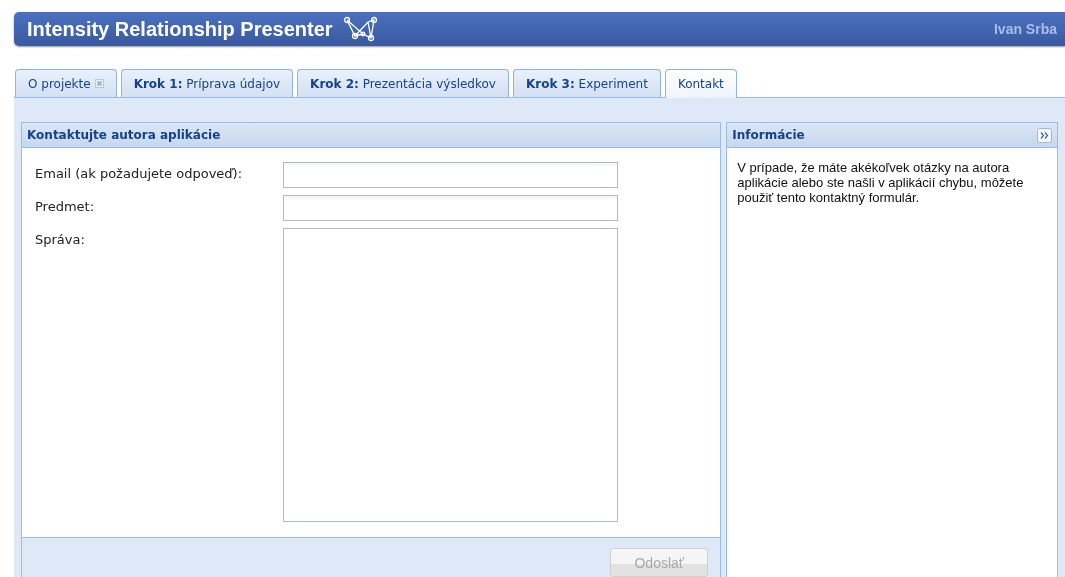  What do you see at coordinates (768, 135) in the screenshot?
I see `panel-title: Informácie` at bounding box center [768, 135].